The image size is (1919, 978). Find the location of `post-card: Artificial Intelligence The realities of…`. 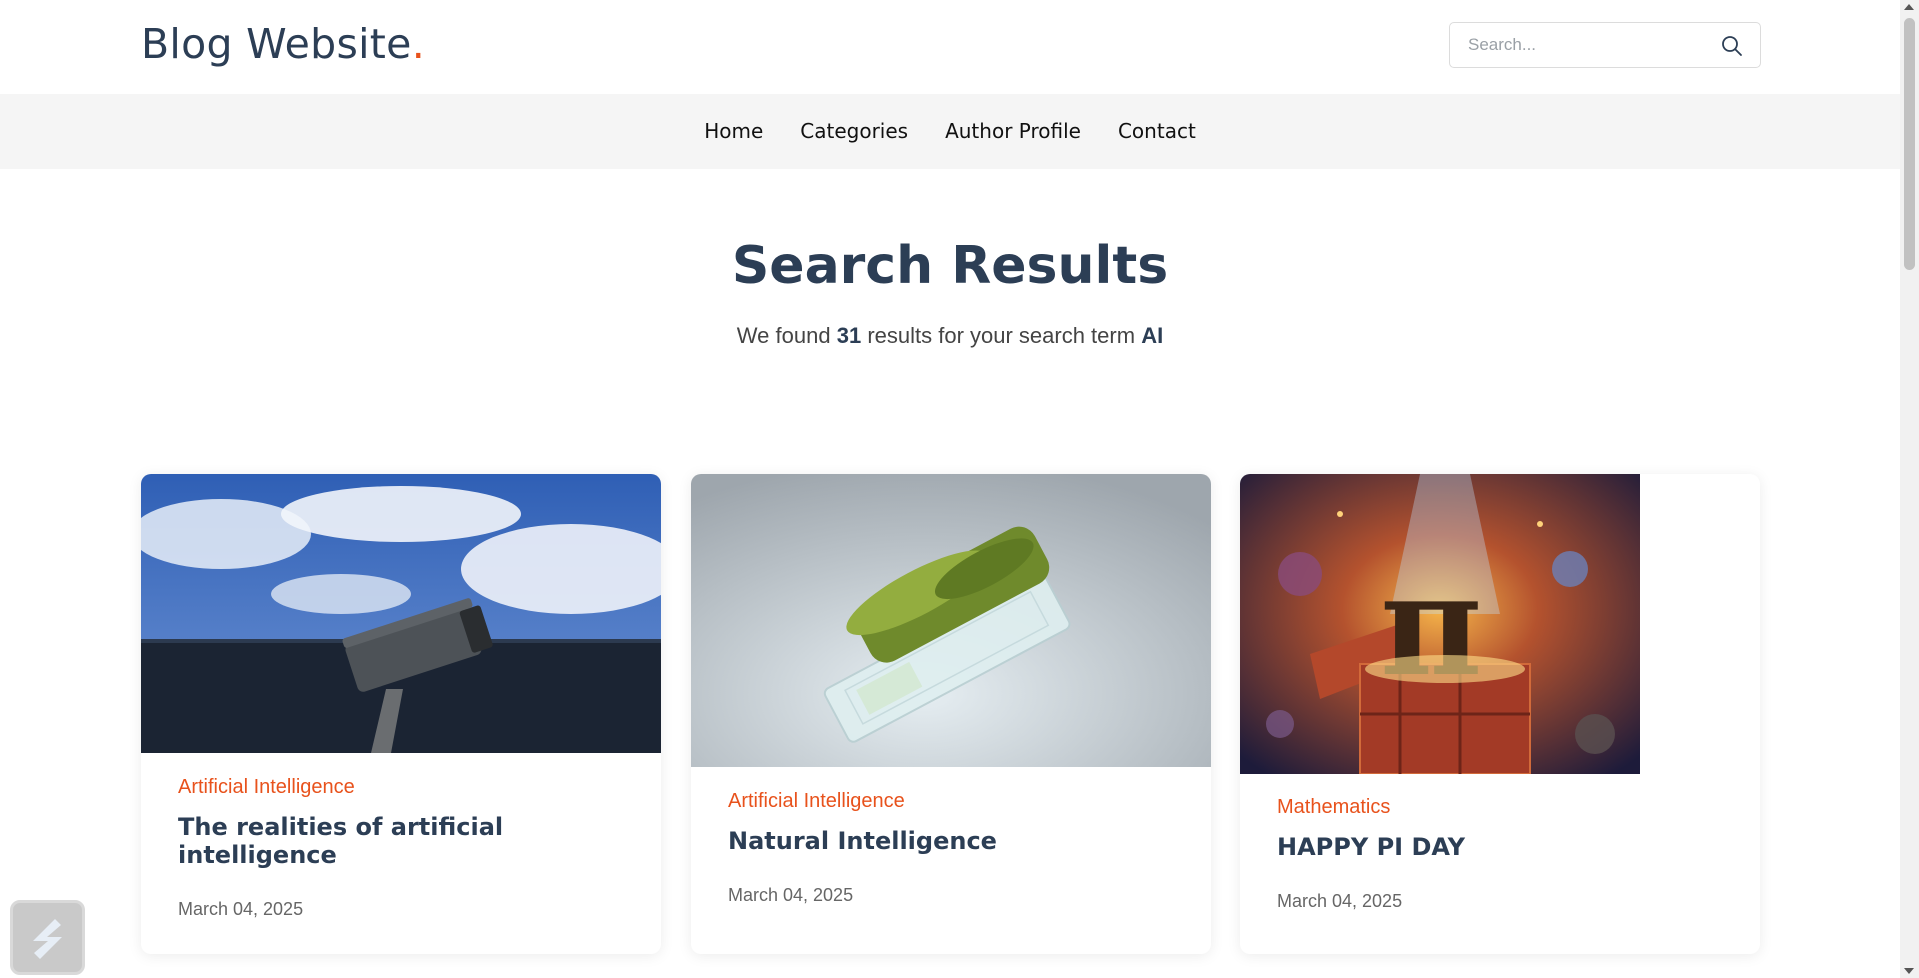

post-card: Artificial Intelligence The realities of… is located at coordinates (401, 714).